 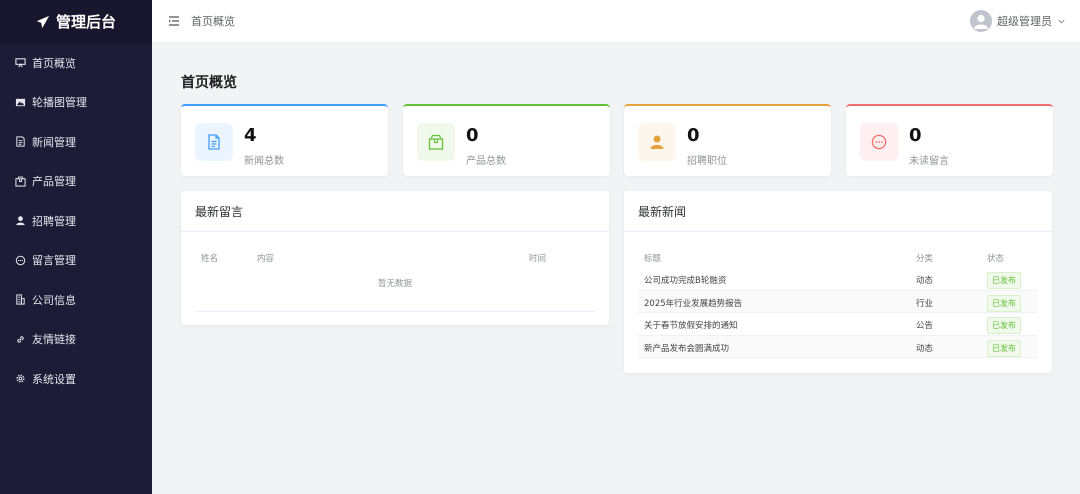 What do you see at coordinates (20, 63) in the screenshot?
I see `monitor-icon` at bounding box center [20, 63].